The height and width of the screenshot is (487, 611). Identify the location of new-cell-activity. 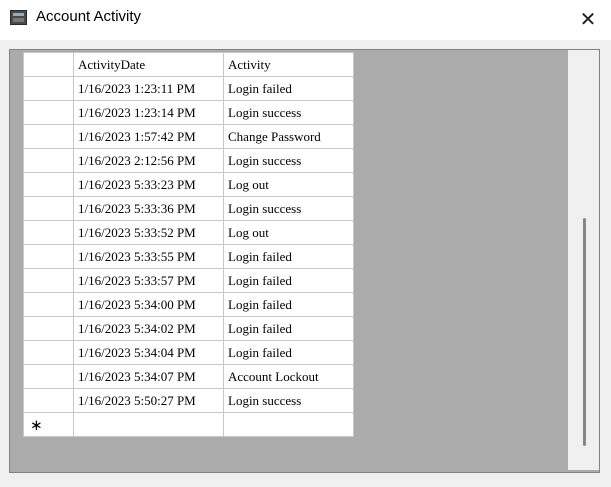
(288, 424).